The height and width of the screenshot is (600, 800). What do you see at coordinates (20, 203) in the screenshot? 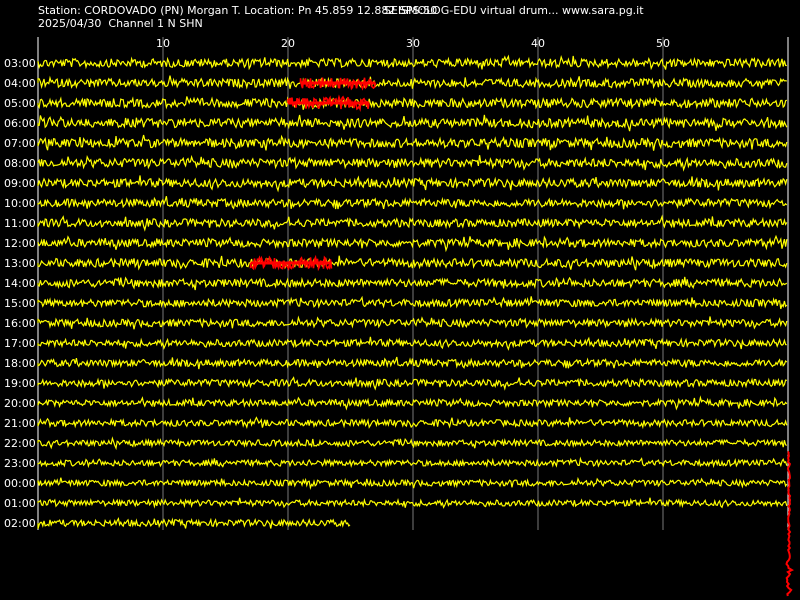
I see `row-label: 10:00` at bounding box center [20, 203].